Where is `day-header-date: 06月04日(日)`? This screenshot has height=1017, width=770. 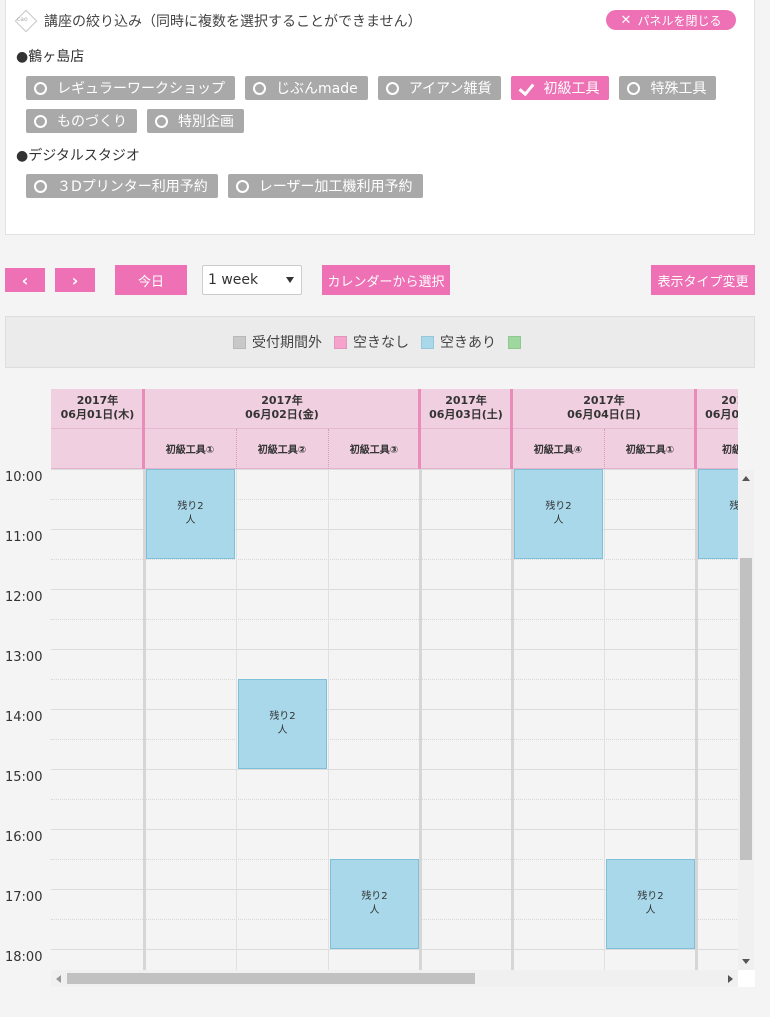 day-header-date: 06月04日(日) is located at coordinates (604, 414).